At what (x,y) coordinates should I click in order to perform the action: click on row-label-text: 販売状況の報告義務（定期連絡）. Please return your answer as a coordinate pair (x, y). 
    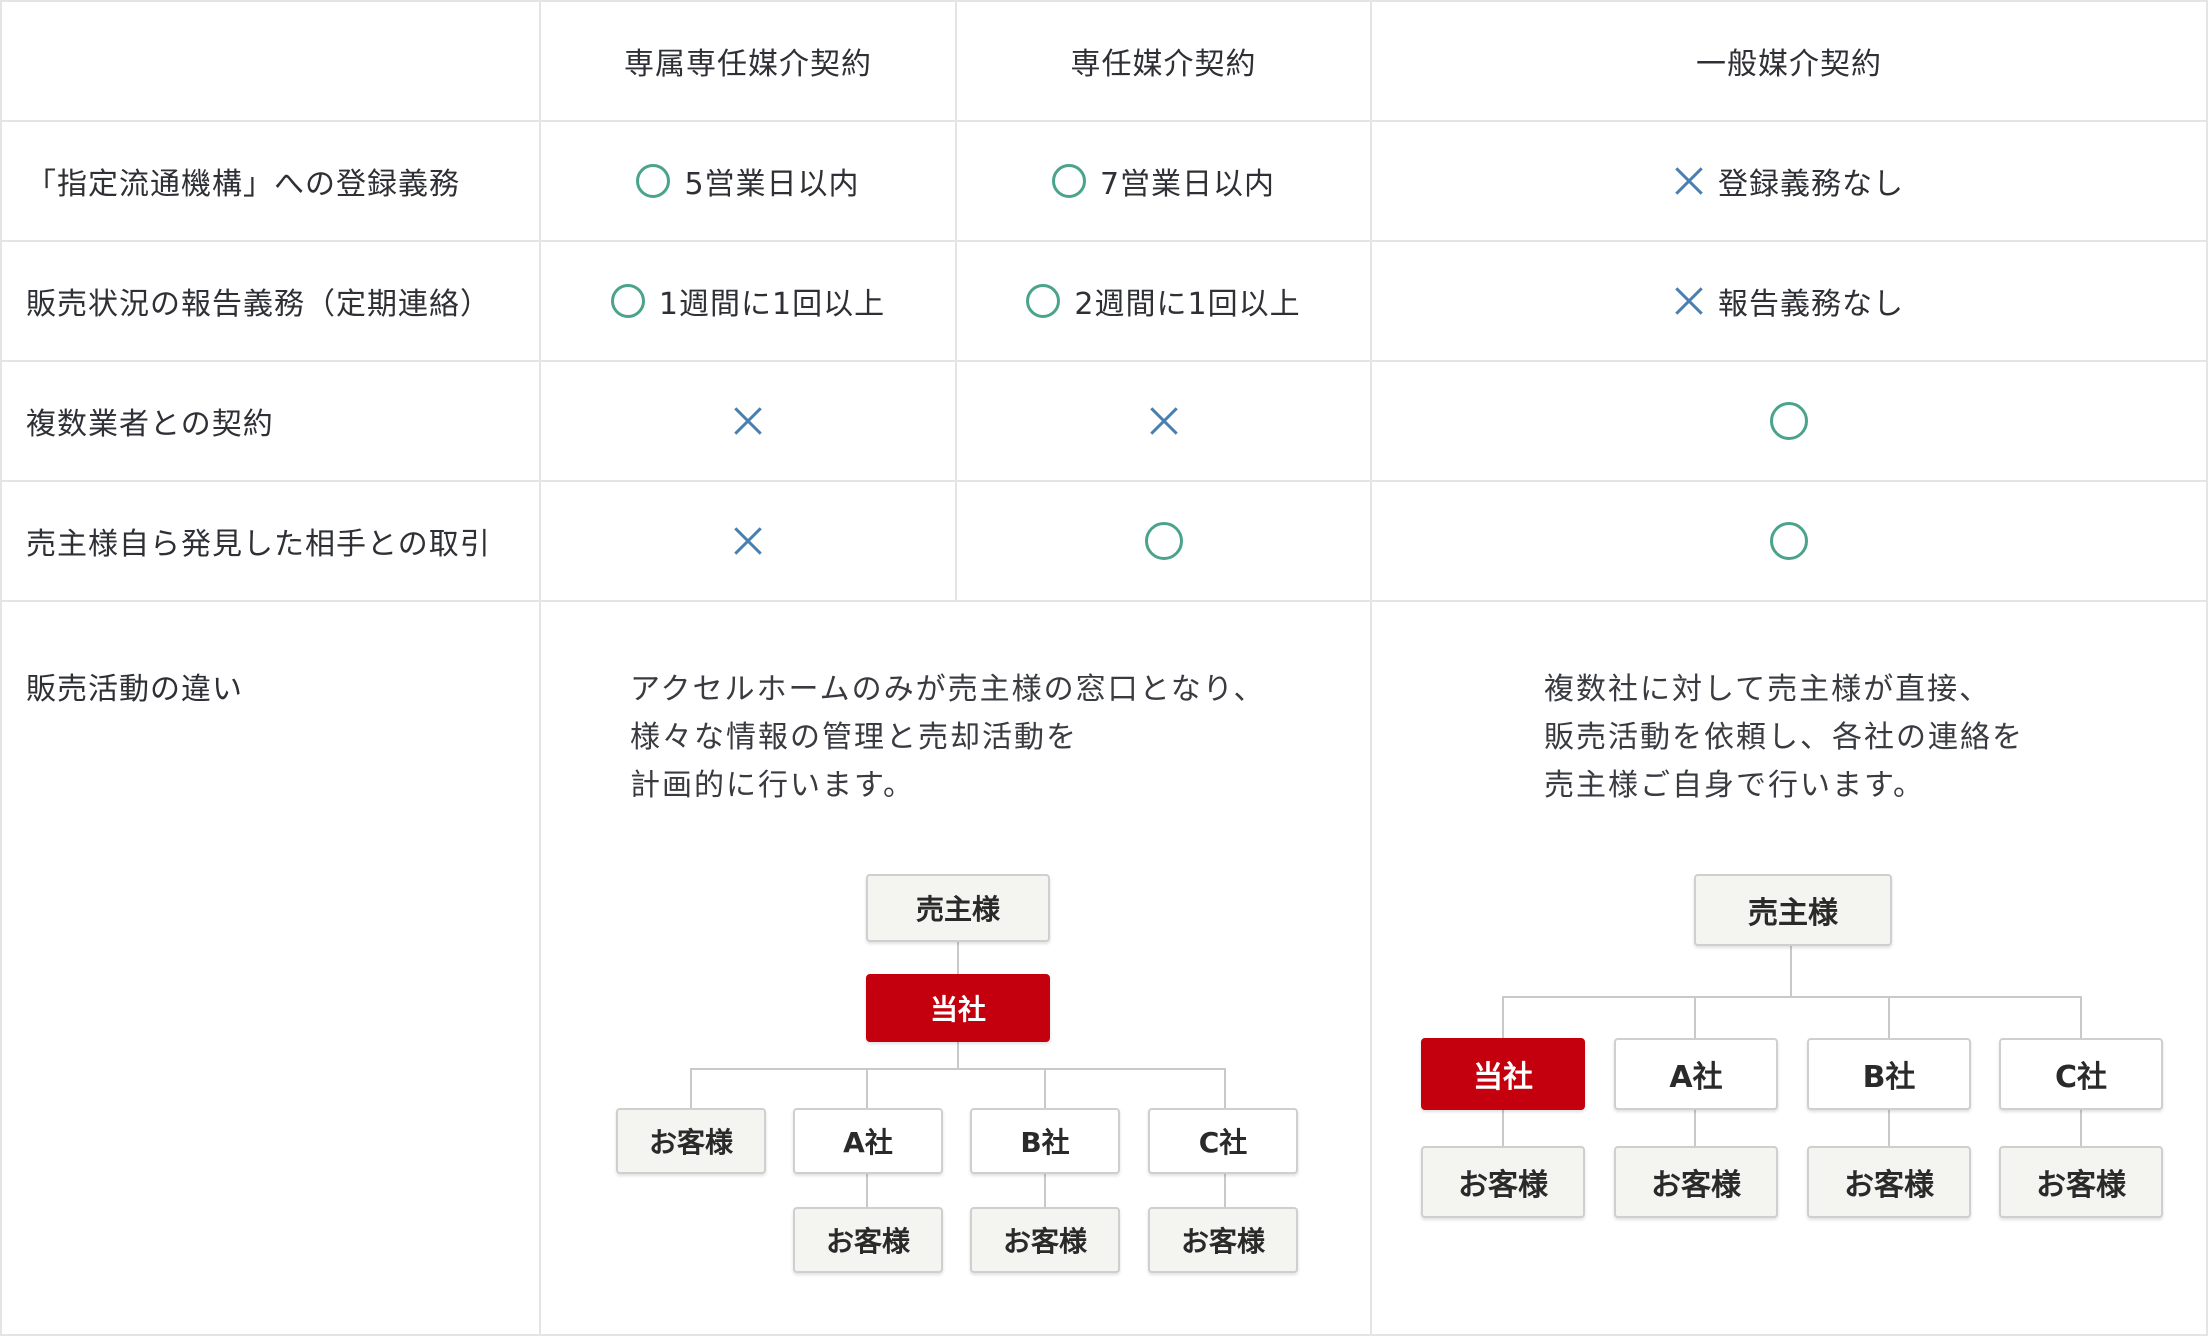
    Looking at the image, I should click on (258, 304).